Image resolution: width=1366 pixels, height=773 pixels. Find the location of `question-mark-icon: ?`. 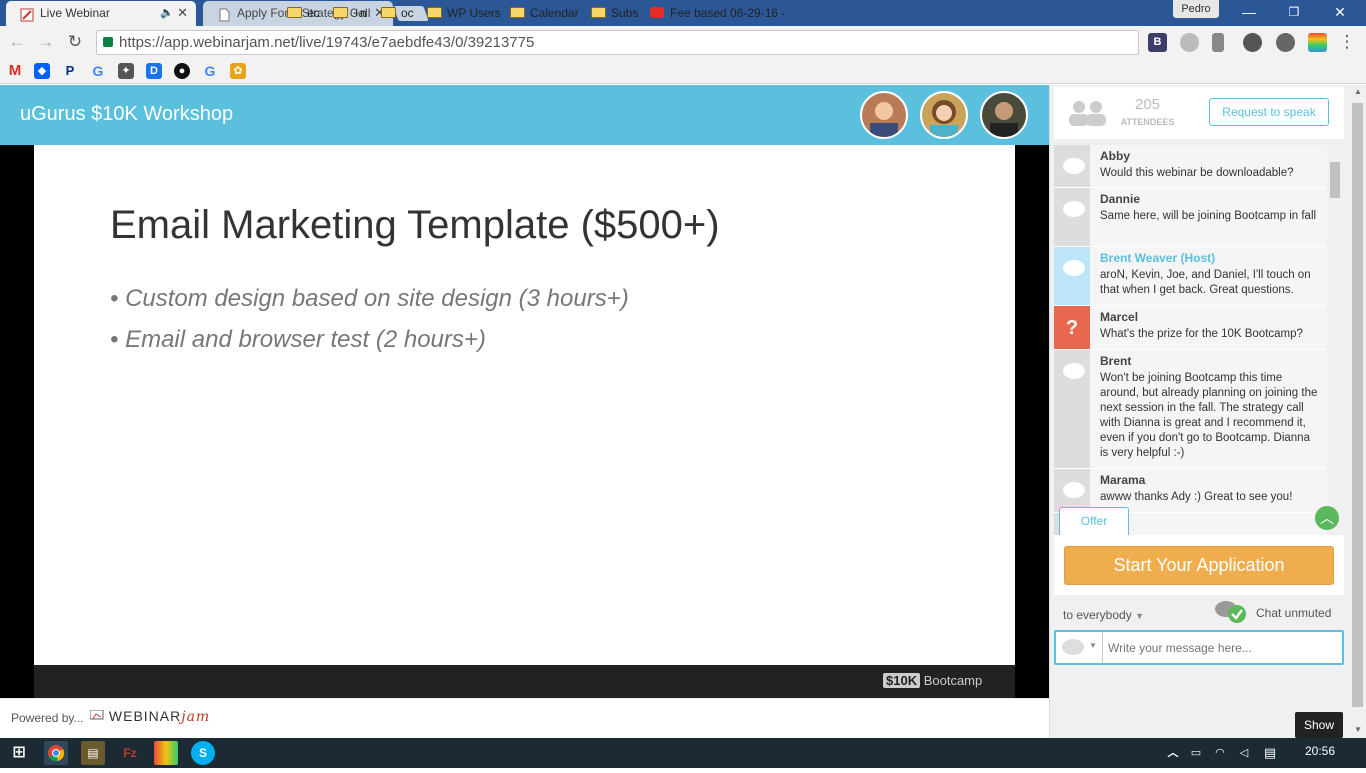

question-mark-icon: ? is located at coordinates (1072, 327).